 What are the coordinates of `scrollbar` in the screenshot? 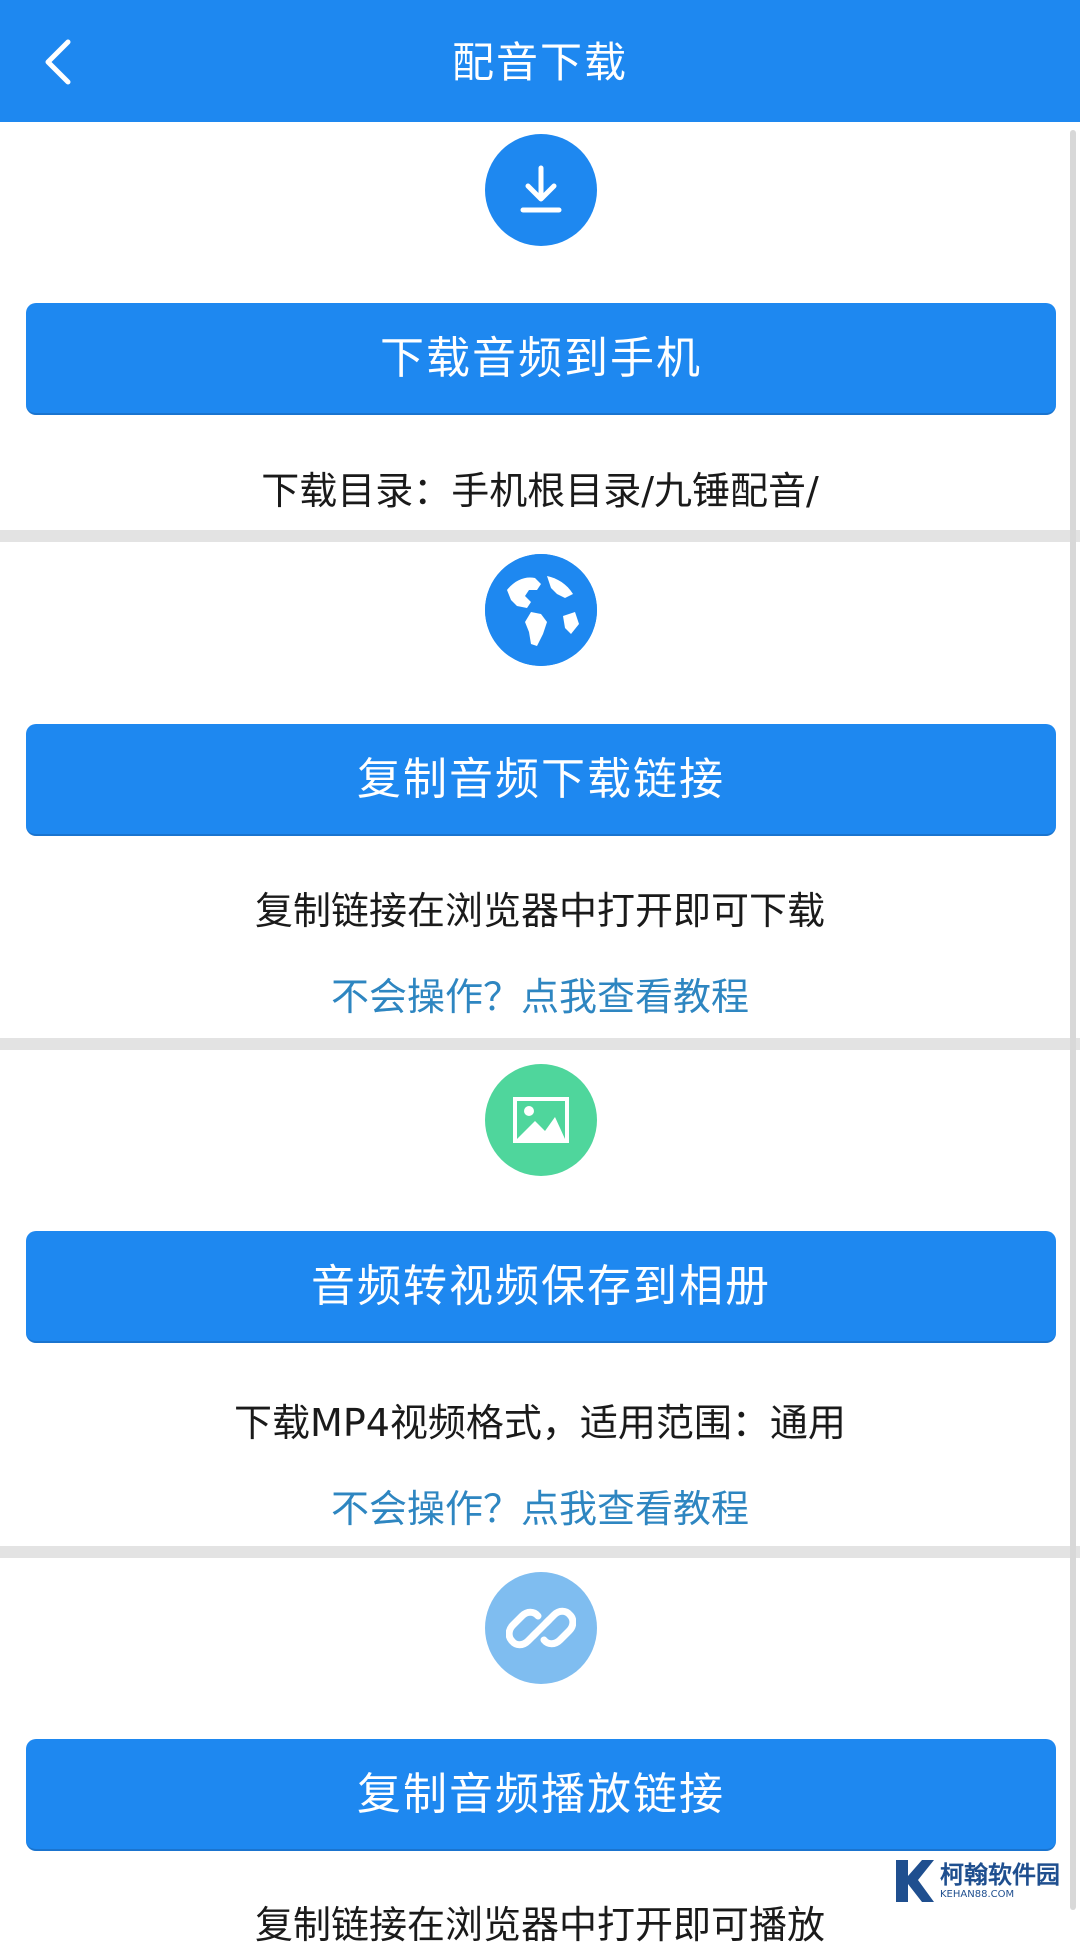 It's located at (1073, 1020).